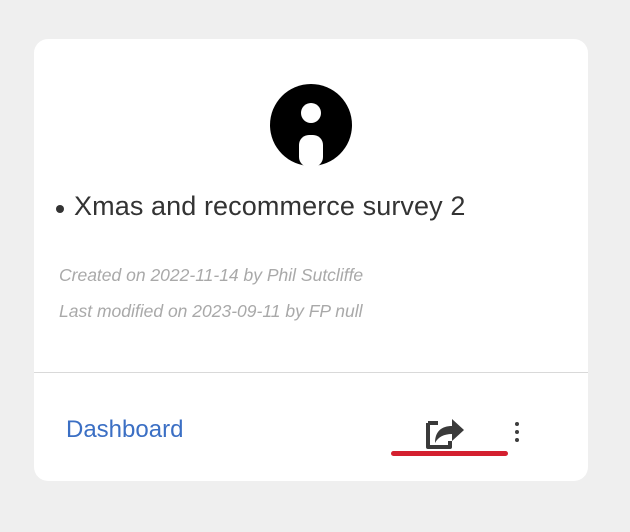  What do you see at coordinates (517, 424) in the screenshot?
I see `kebab-menu-icon` at bounding box center [517, 424].